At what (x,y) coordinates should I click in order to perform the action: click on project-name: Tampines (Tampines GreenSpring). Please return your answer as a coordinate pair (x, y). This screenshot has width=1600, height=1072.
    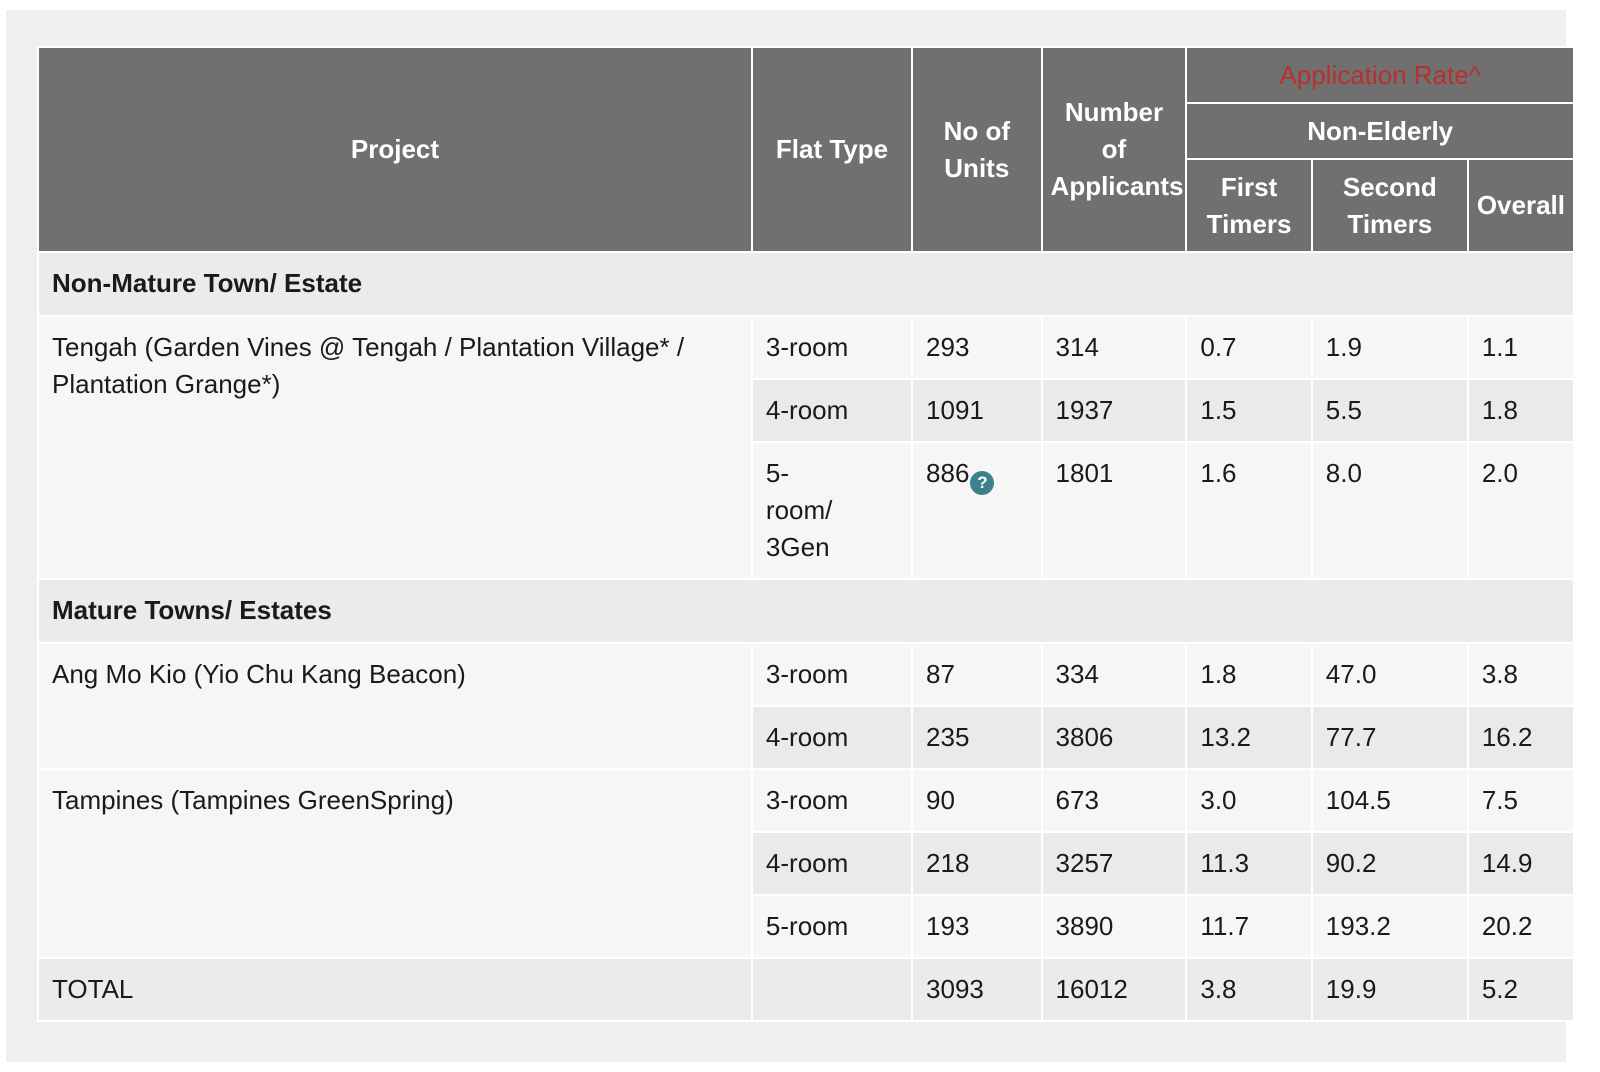
    Looking at the image, I should click on (395, 863).